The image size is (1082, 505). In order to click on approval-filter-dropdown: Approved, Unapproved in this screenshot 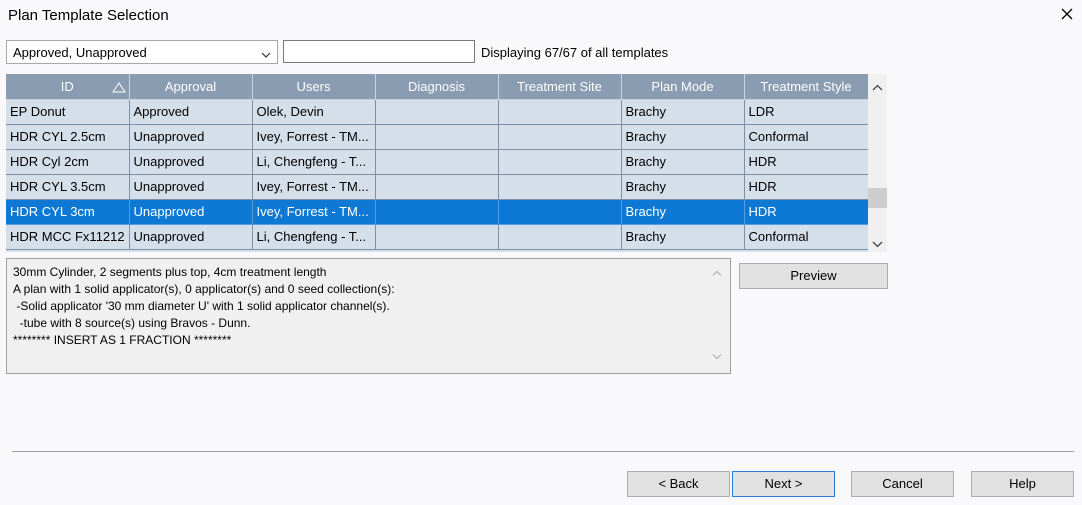, I will do `click(142, 52)`.